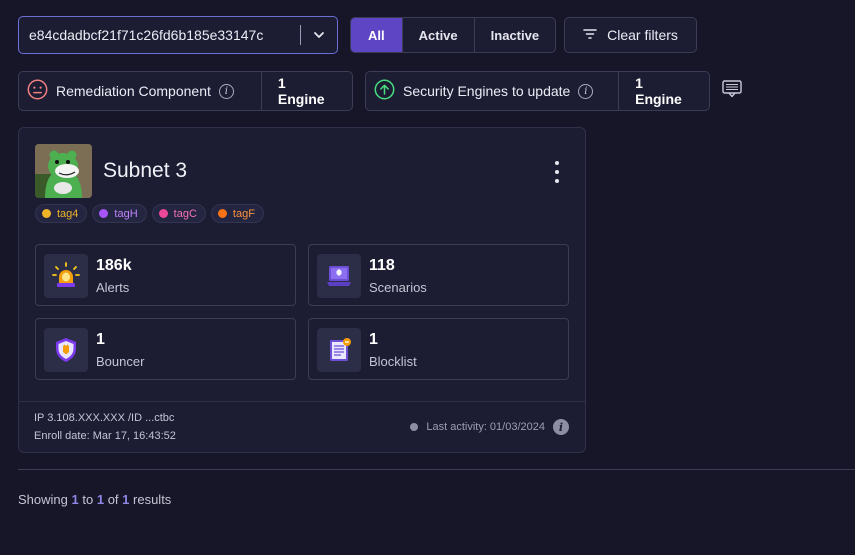  I want to click on status-active-button: Active, so click(437, 35).